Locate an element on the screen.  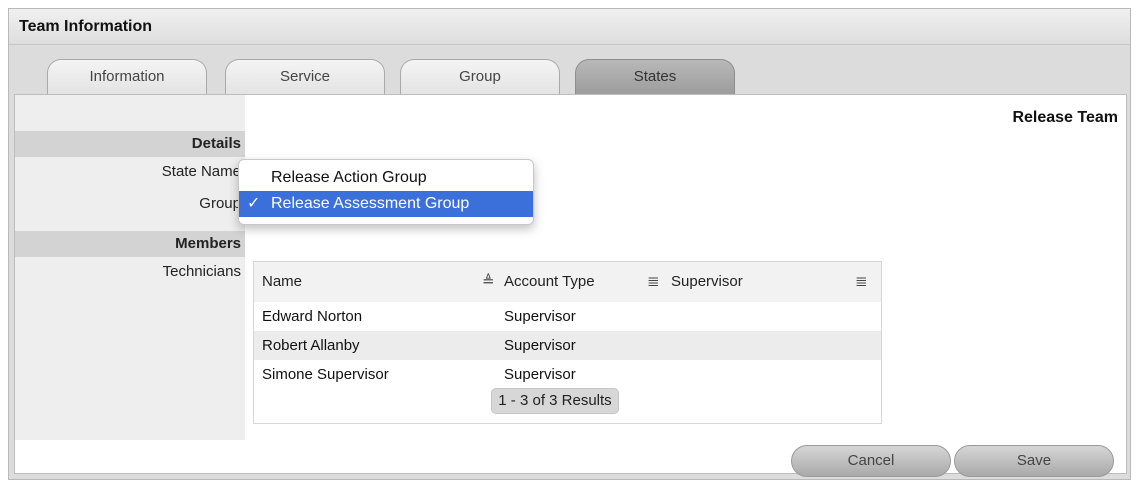
tab-information: Information is located at coordinates (127, 77).